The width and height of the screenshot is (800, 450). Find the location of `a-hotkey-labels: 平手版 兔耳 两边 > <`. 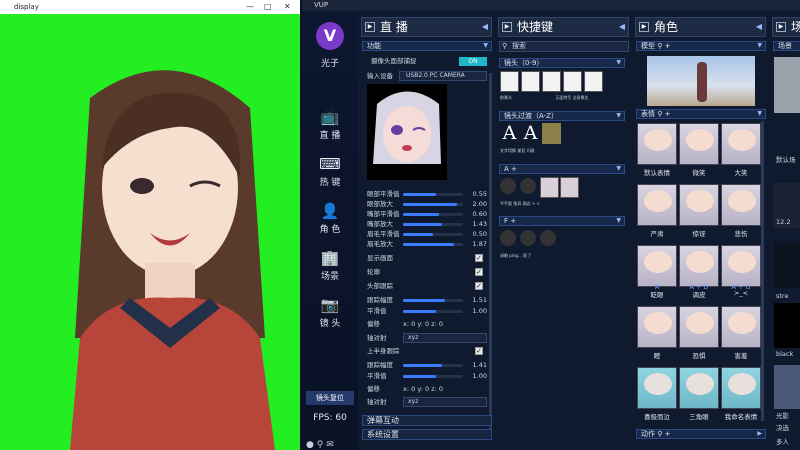

a-hotkey-labels: 平手版 兔耳 两边 > < is located at coordinates (520, 203).